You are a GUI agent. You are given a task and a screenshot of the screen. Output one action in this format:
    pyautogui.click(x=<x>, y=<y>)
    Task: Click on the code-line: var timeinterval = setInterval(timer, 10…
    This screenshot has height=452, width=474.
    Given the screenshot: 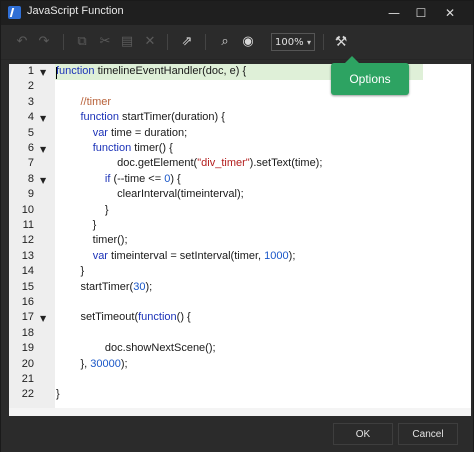 What is the action you would take?
    pyautogui.click(x=176, y=255)
    